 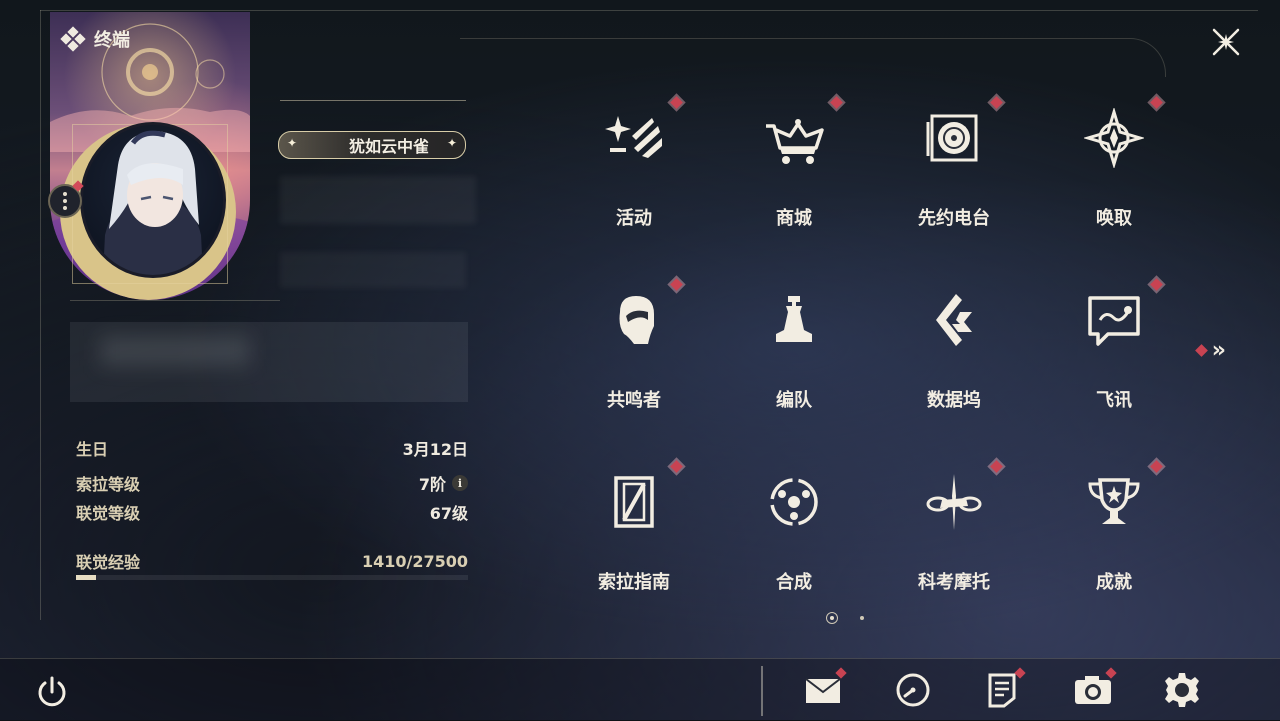 What do you see at coordinates (794, 535) in the screenshot?
I see `menu-tile-synthesis: 合成` at bounding box center [794, 535].